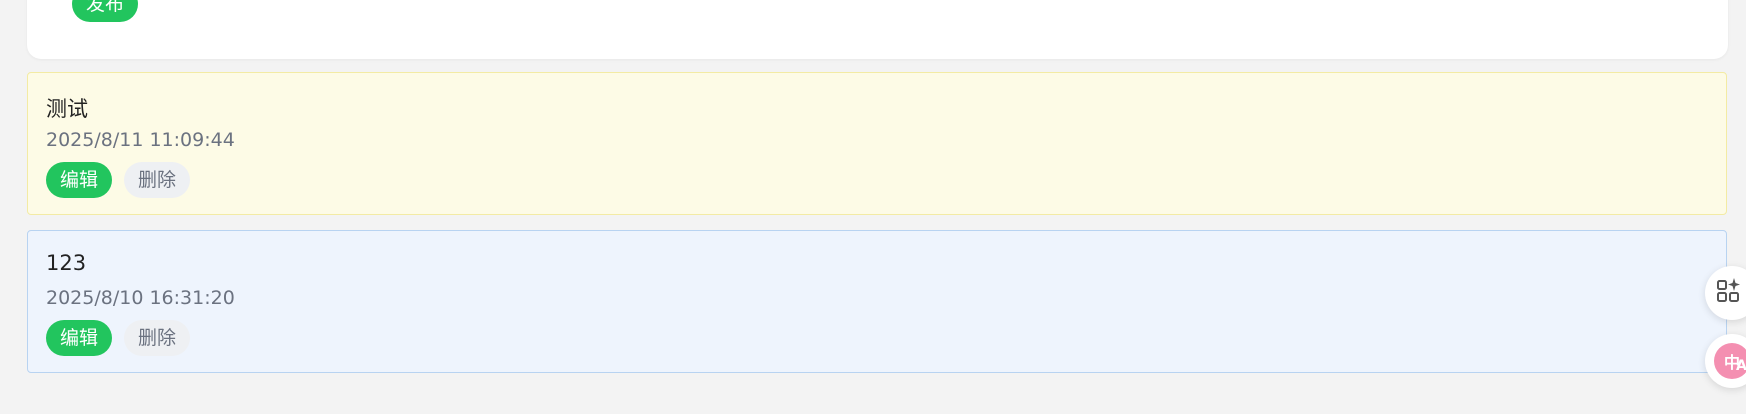 Image resolution: width=1746 pixels, height=414 pixels. Describe the element at coordinates (140, 140) in the screenshot. I see `note-timestamp: 2025/8/11 11:09:44` at that location.